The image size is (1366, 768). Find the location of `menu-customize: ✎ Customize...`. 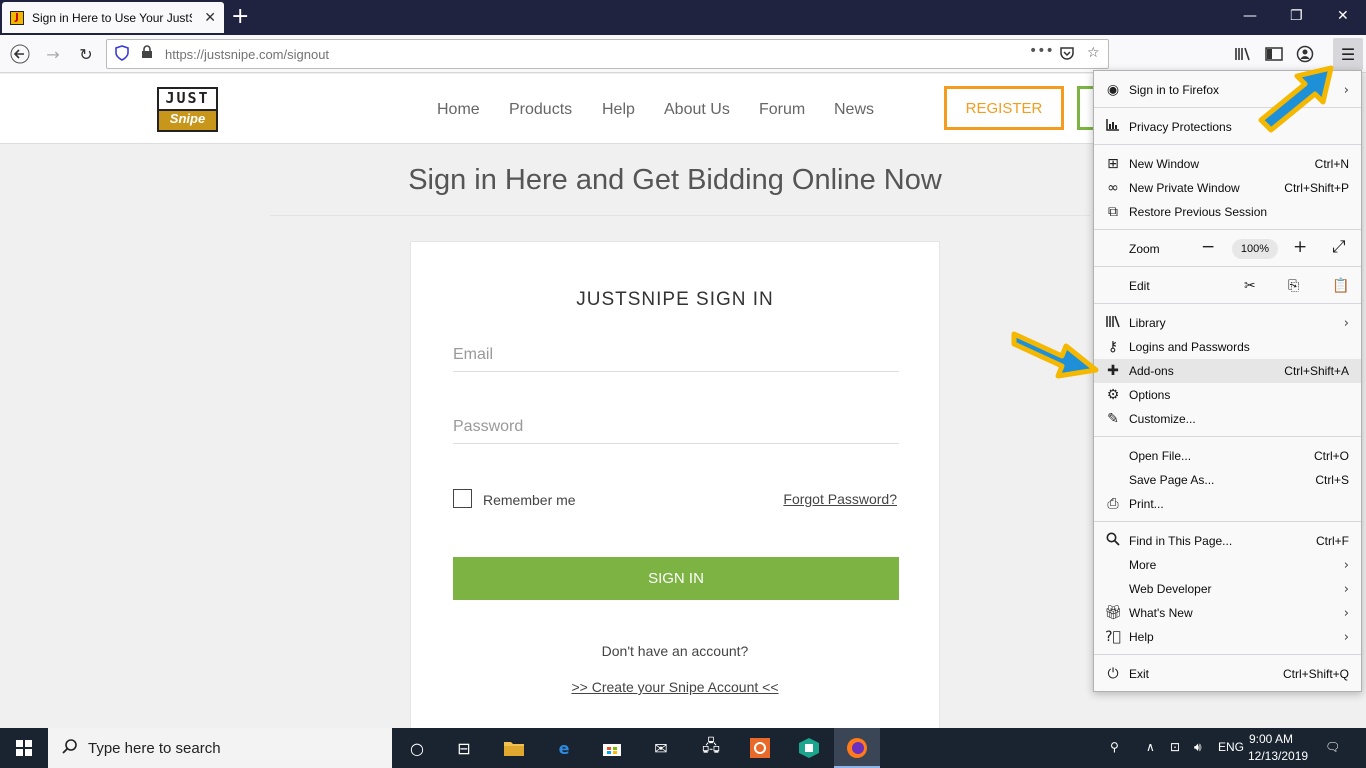

menu-customize: ✎ Customize... is located at coordinates (1227, 419).